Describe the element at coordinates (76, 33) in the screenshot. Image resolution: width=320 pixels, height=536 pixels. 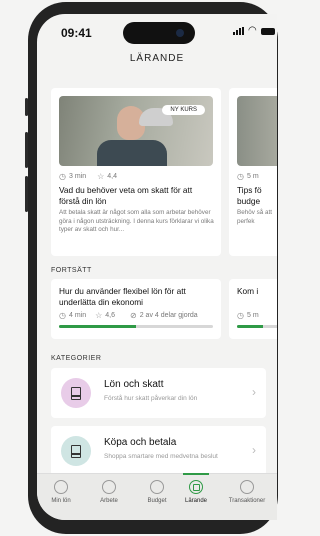
I see `status-time: 09:41` at that location.